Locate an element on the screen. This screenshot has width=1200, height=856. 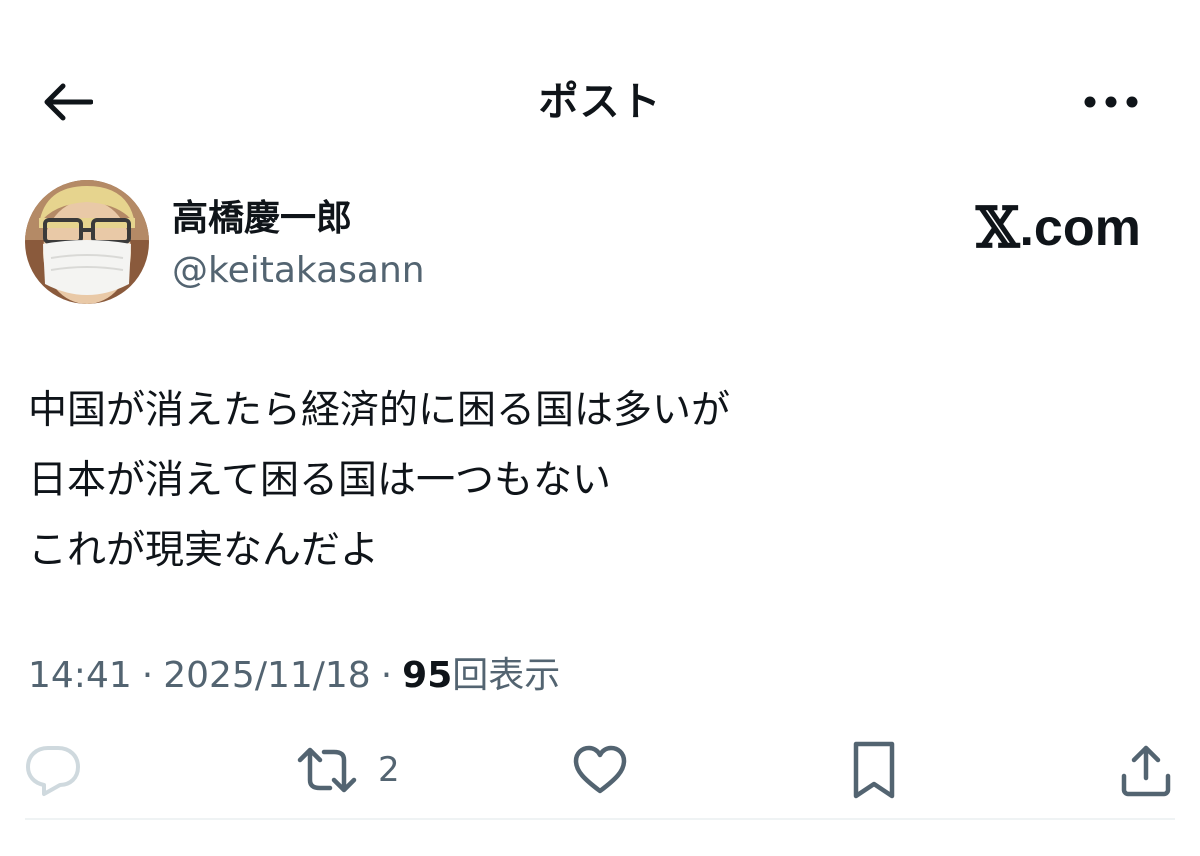
page-title: ポスト is located at coordinates (600, 102).